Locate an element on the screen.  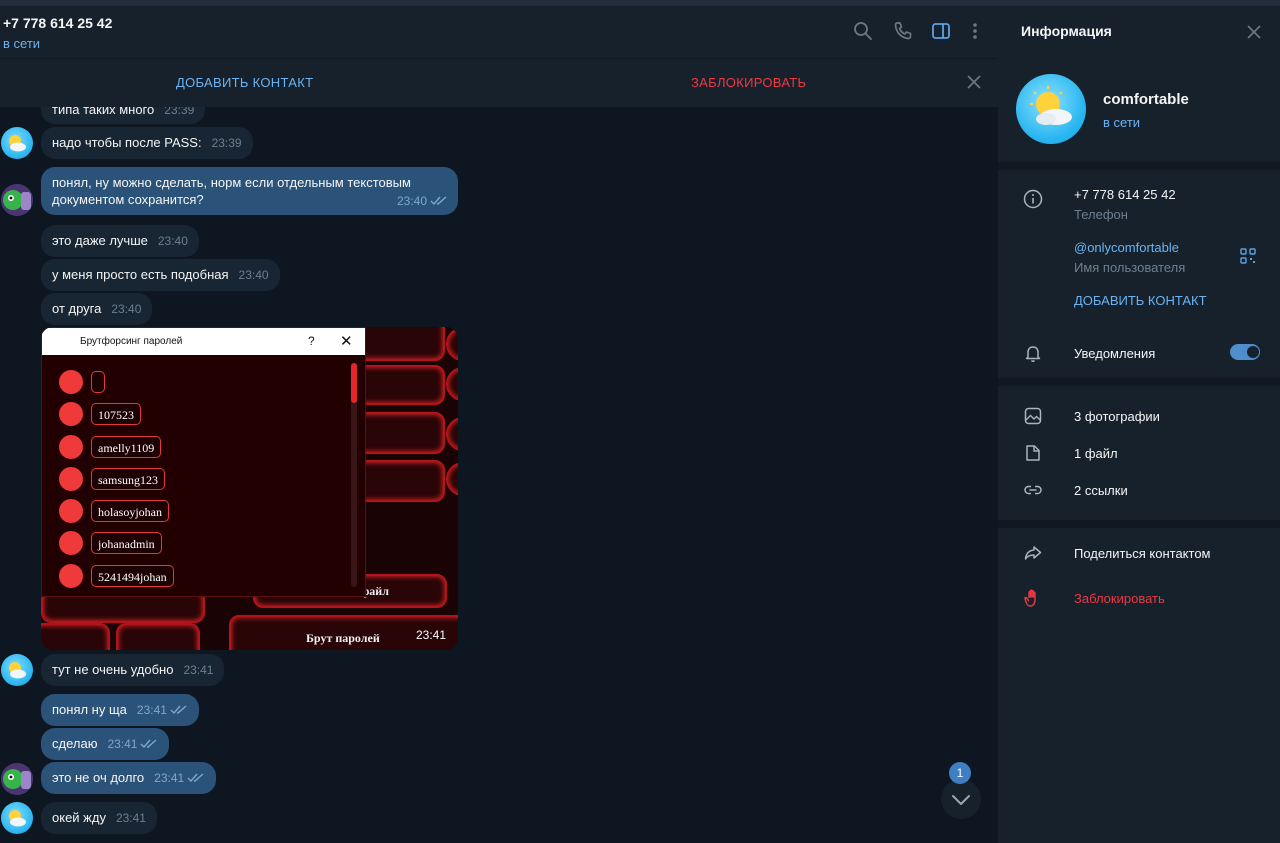
message-text: от друга is located at coordinates (77, 308).